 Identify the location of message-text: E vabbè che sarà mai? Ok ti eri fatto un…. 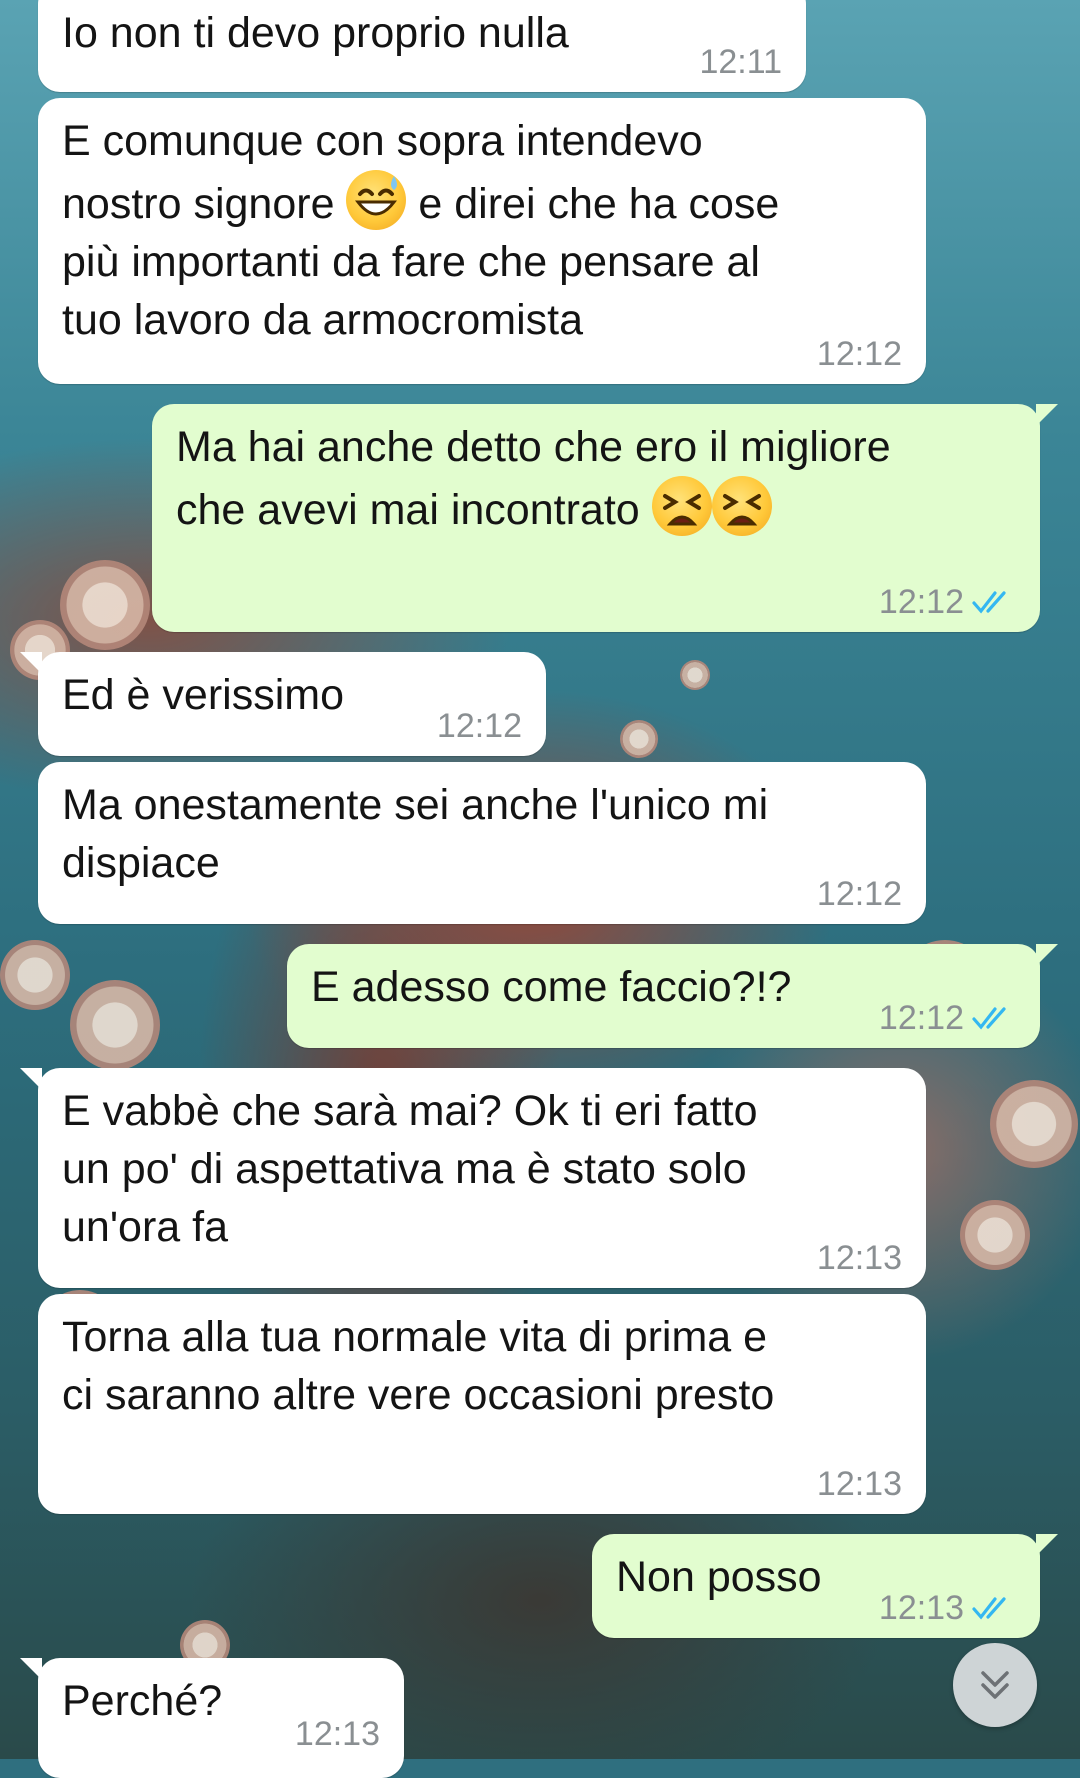
(410, 1169).